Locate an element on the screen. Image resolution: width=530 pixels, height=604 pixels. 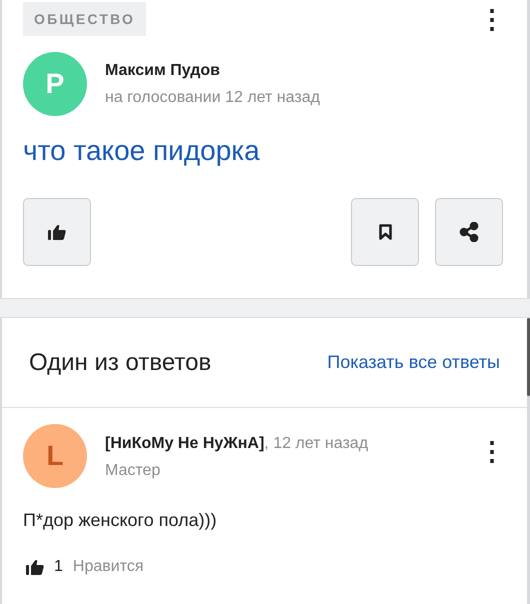
like-button is located at coordinates (57, 232).